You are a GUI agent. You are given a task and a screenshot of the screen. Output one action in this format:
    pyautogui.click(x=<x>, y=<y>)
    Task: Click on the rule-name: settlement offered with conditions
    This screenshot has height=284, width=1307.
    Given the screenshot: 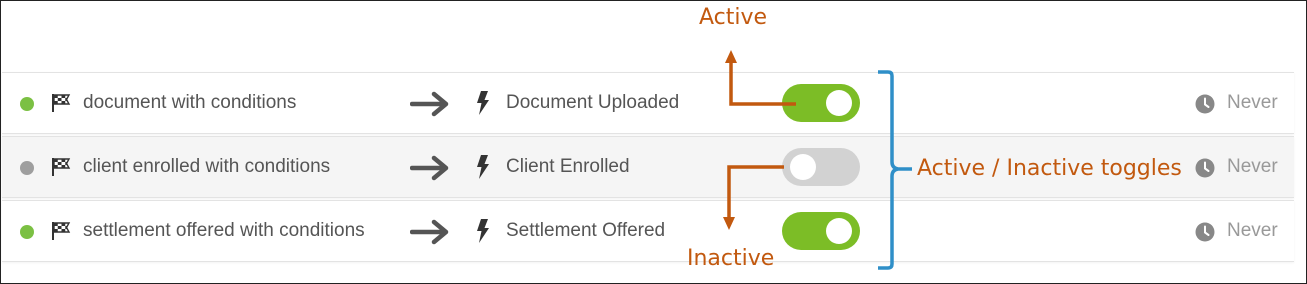 What is the action you would take?
    pyautogui.click(x=224, y=231)
    